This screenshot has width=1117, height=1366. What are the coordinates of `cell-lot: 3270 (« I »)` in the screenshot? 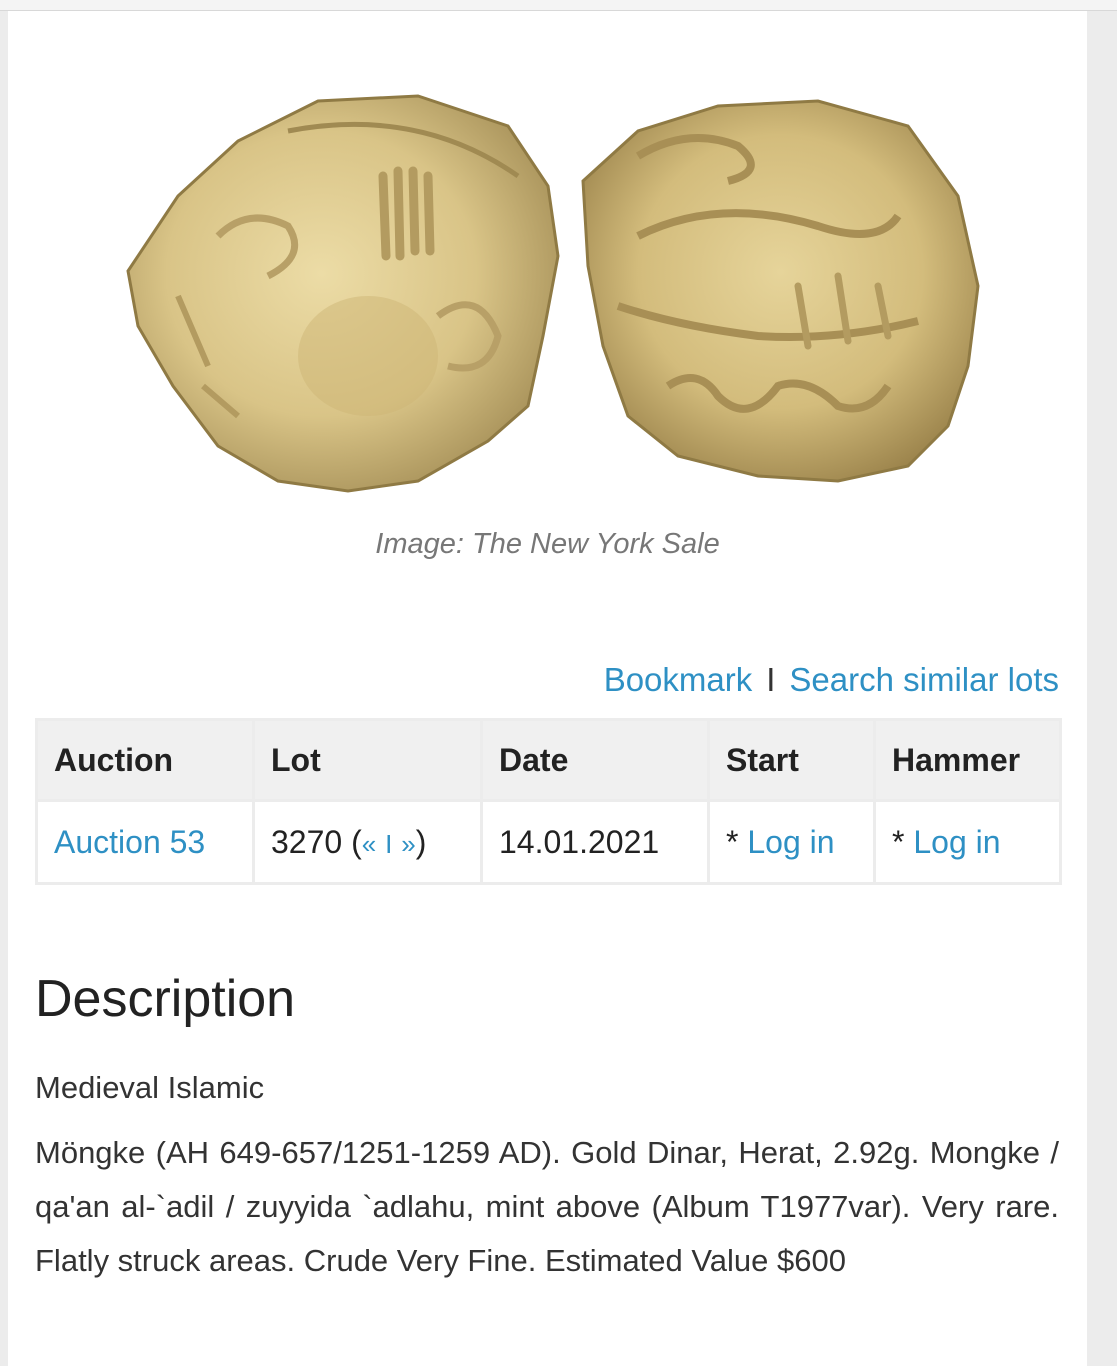 It's located at (367, 842).